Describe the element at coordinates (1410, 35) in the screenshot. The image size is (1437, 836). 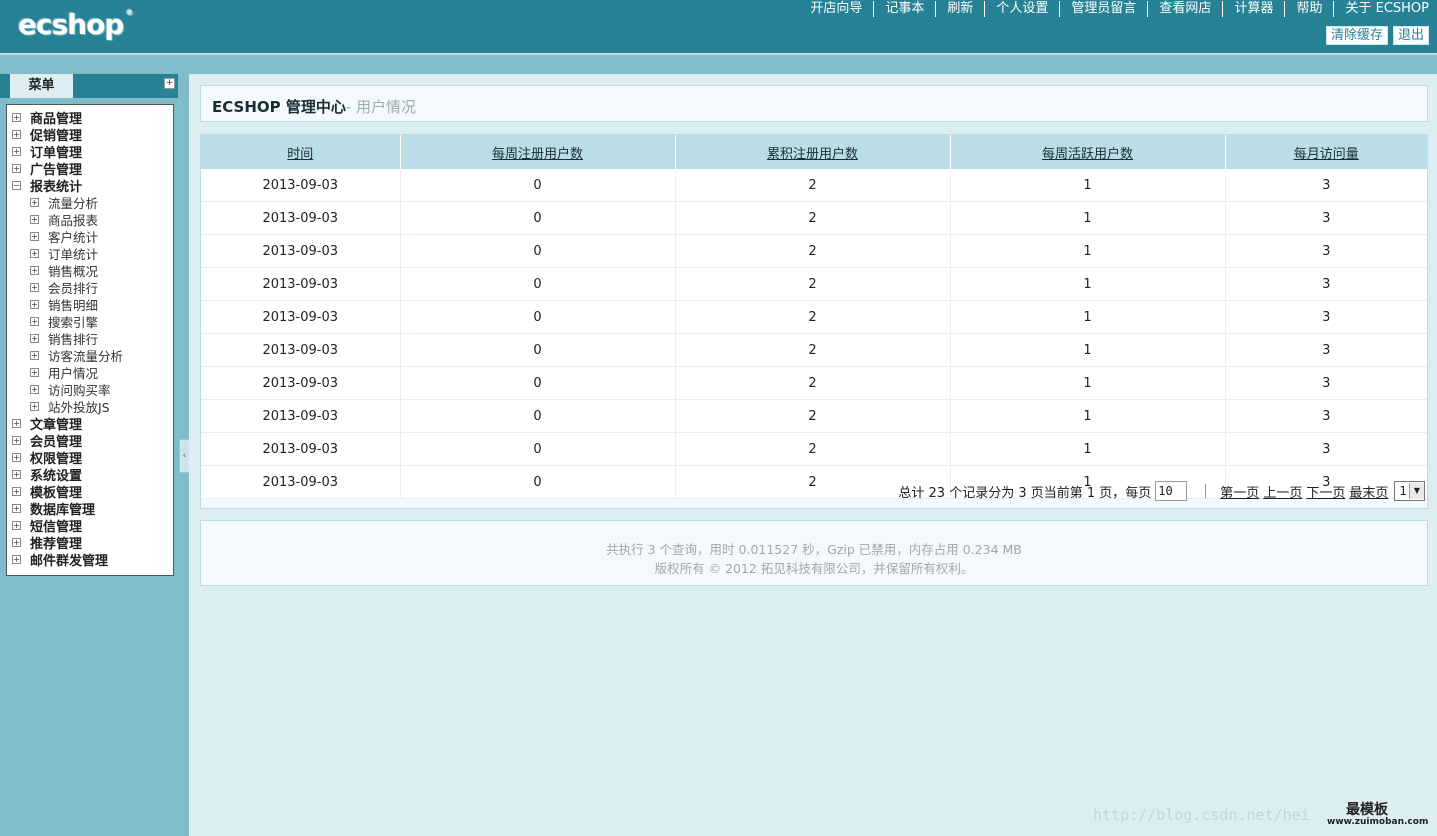
I see `logout-button: 退出` at that location.